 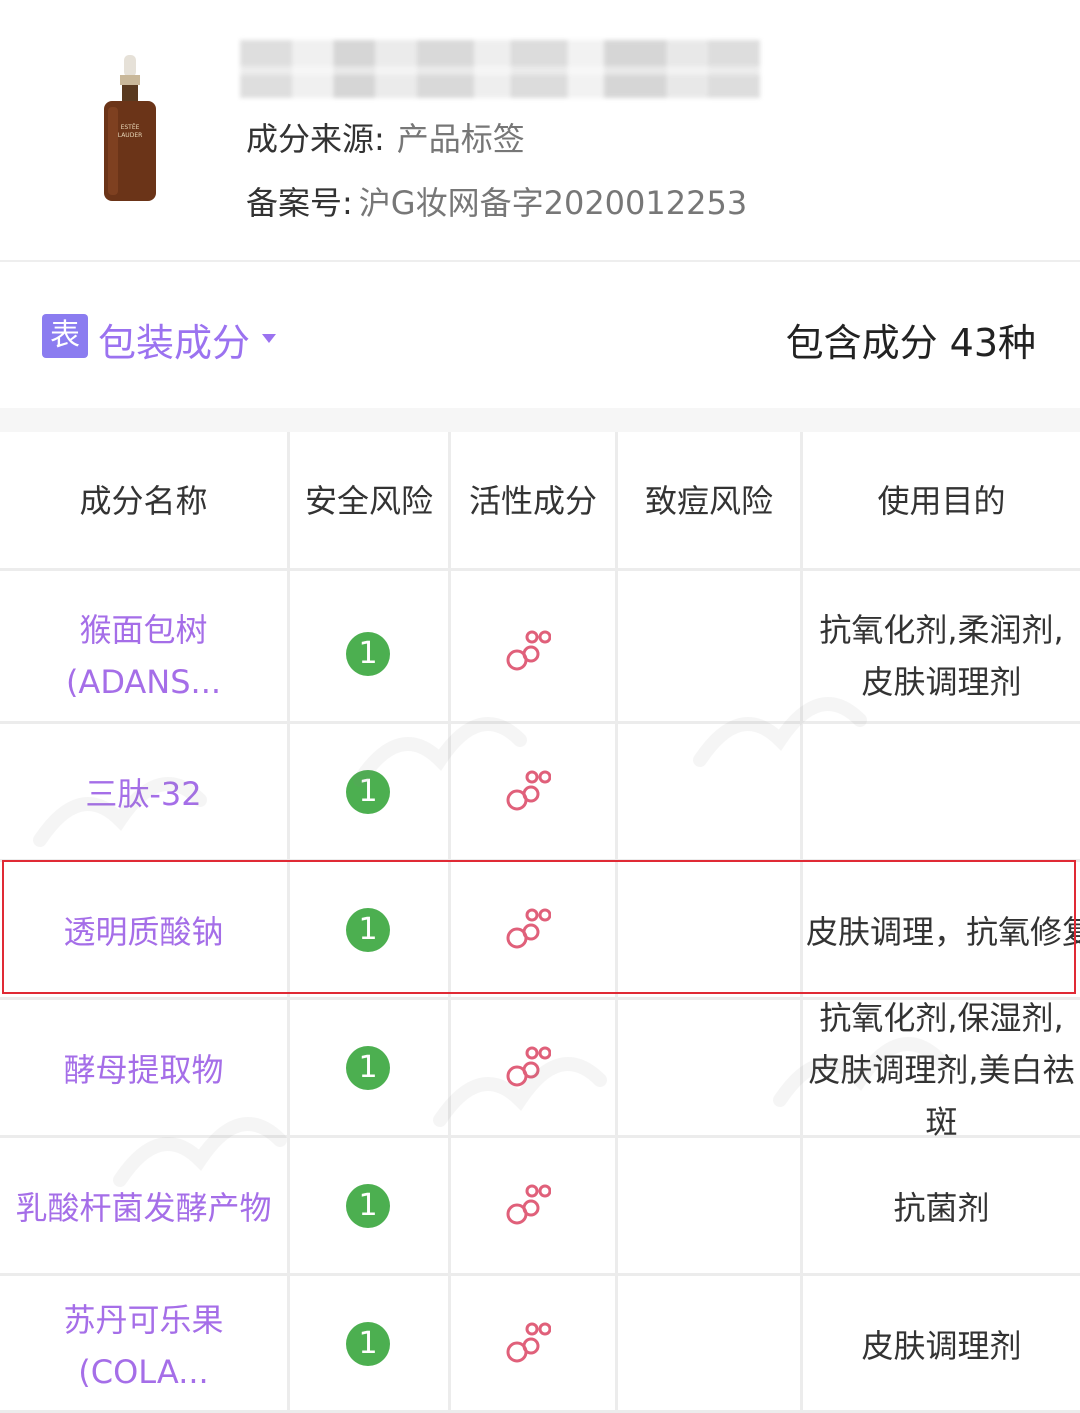 I want to click on record-value: 沪G妆网备字2020012253, so click(x=553, y=203).